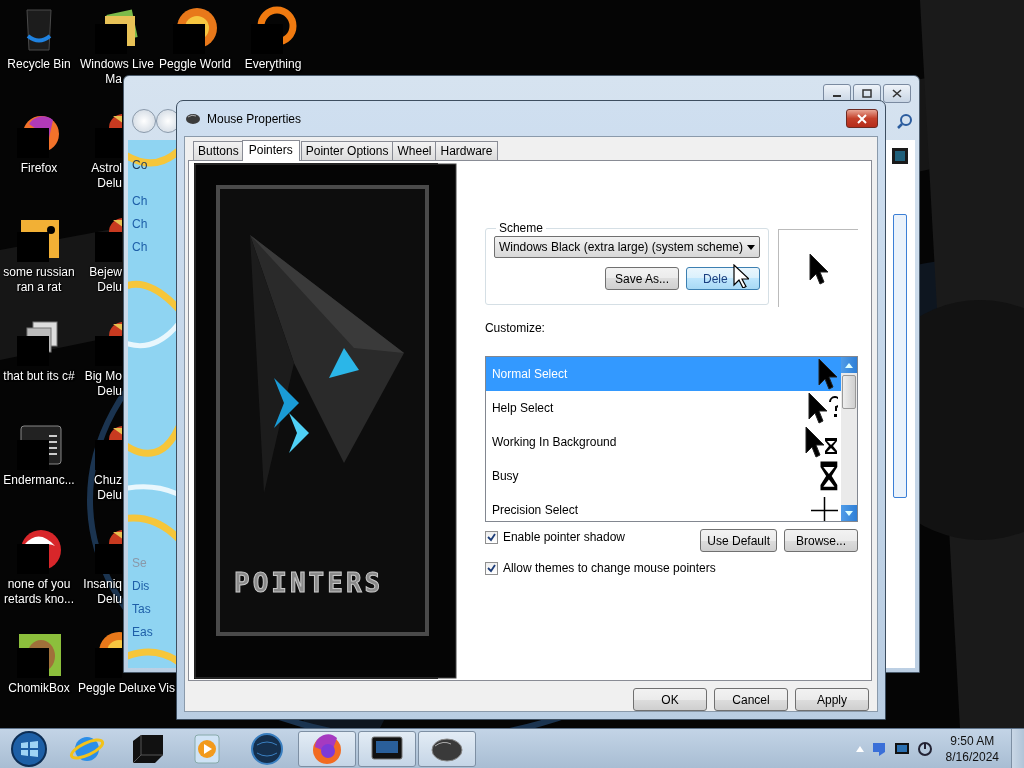 This screenshot has width=1024, height=768. What do you see at coordinates (29, 748) in the screenshot?
I see `start-button` at bounding box center [29, 748].